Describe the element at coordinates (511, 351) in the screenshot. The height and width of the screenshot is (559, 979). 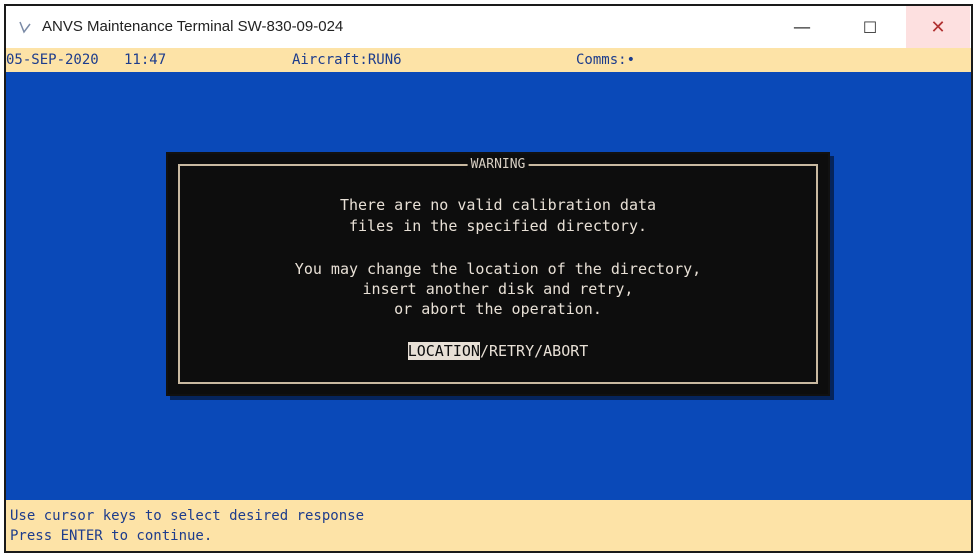
I see `option-retry: RETRY` at that location.